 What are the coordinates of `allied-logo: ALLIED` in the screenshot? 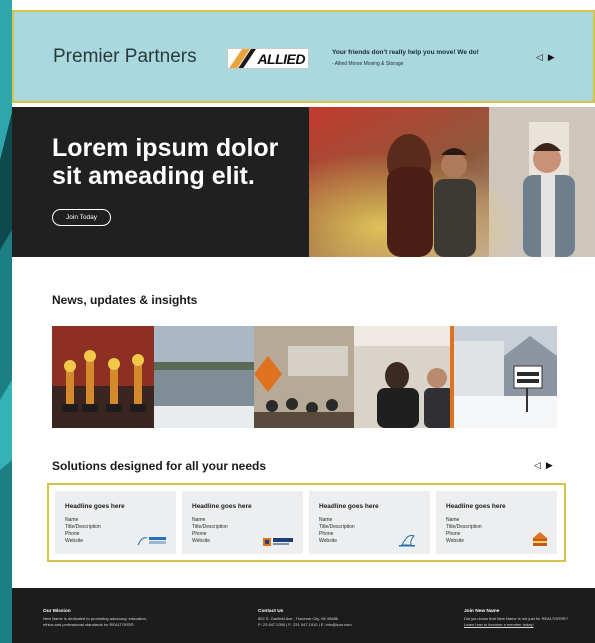 It's located at (268, 58).